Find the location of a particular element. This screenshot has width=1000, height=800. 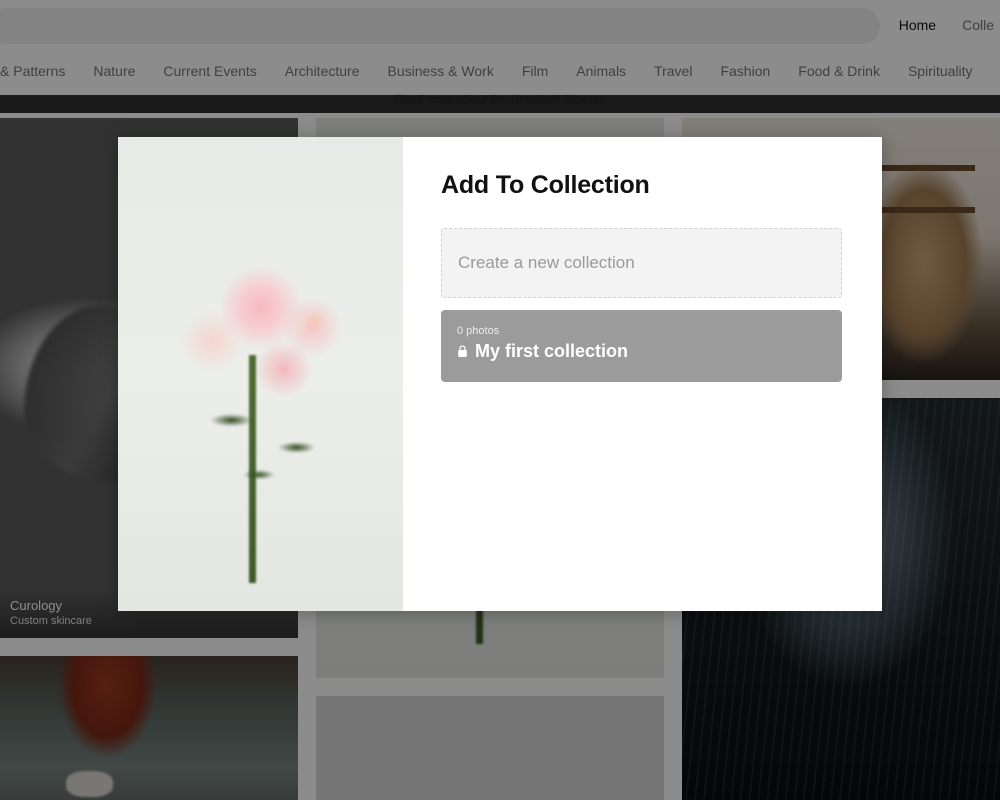

collection-name-row: My first collection is located at coordinates (641, 351).